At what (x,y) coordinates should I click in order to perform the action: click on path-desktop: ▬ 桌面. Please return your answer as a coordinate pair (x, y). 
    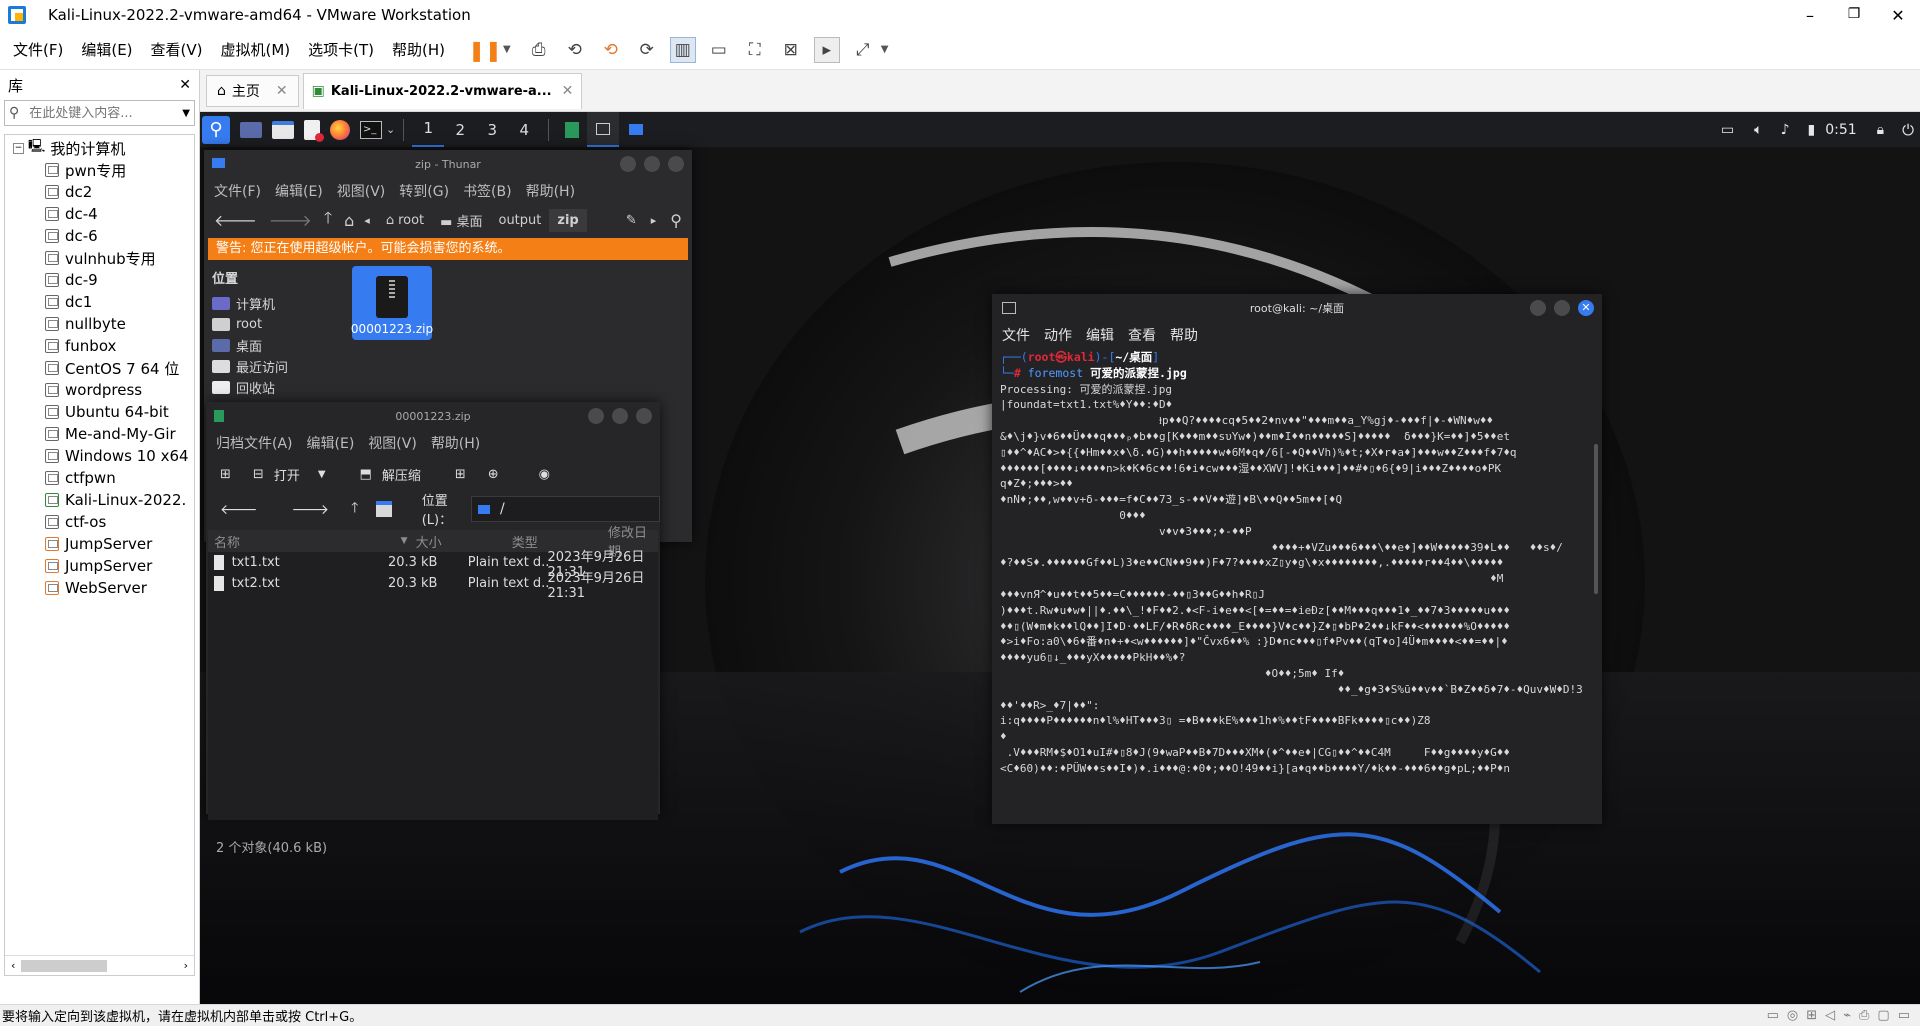
    Looking at the image, I should click on (461, 220).